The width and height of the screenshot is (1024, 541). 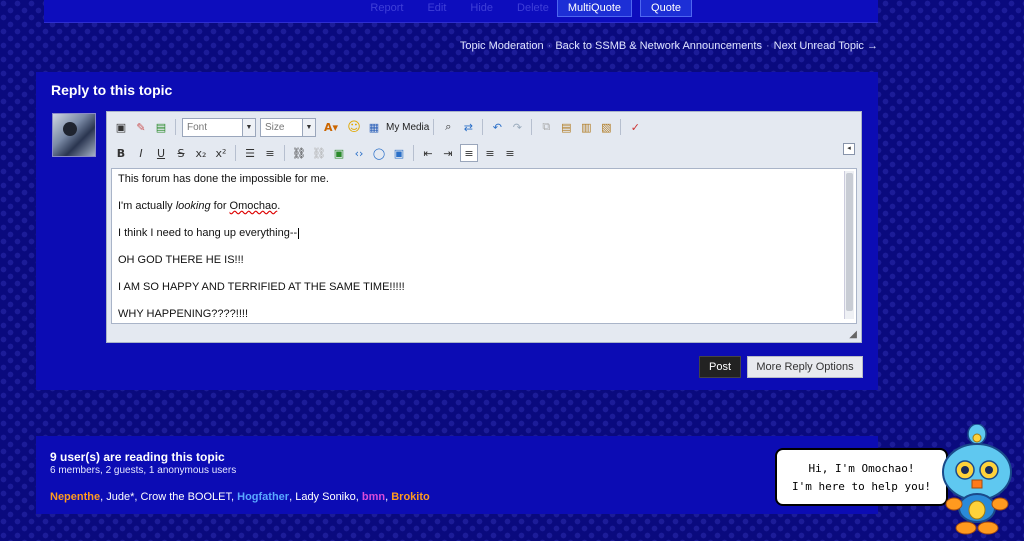 I want to click on quote-icon: ◯, so click(x=379, y=153).